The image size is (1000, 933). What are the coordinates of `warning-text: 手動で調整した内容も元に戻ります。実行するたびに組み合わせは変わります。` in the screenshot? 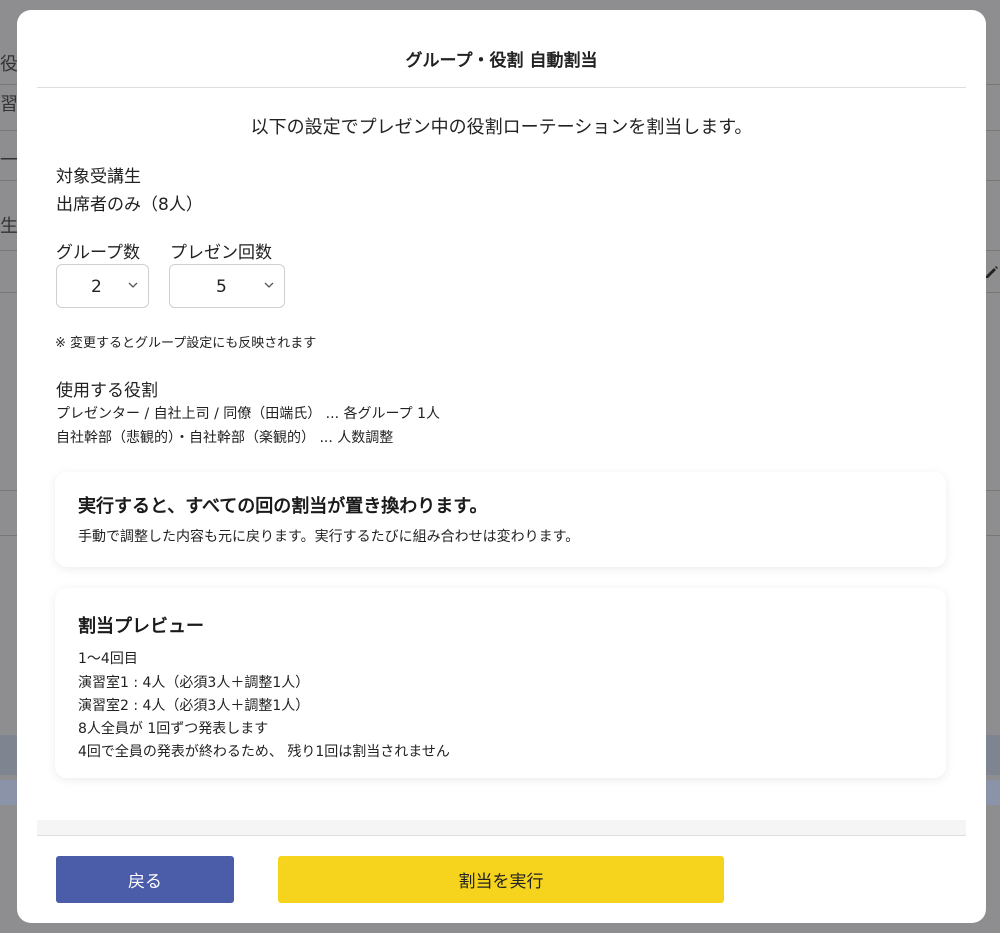 It's located at (329, 537).